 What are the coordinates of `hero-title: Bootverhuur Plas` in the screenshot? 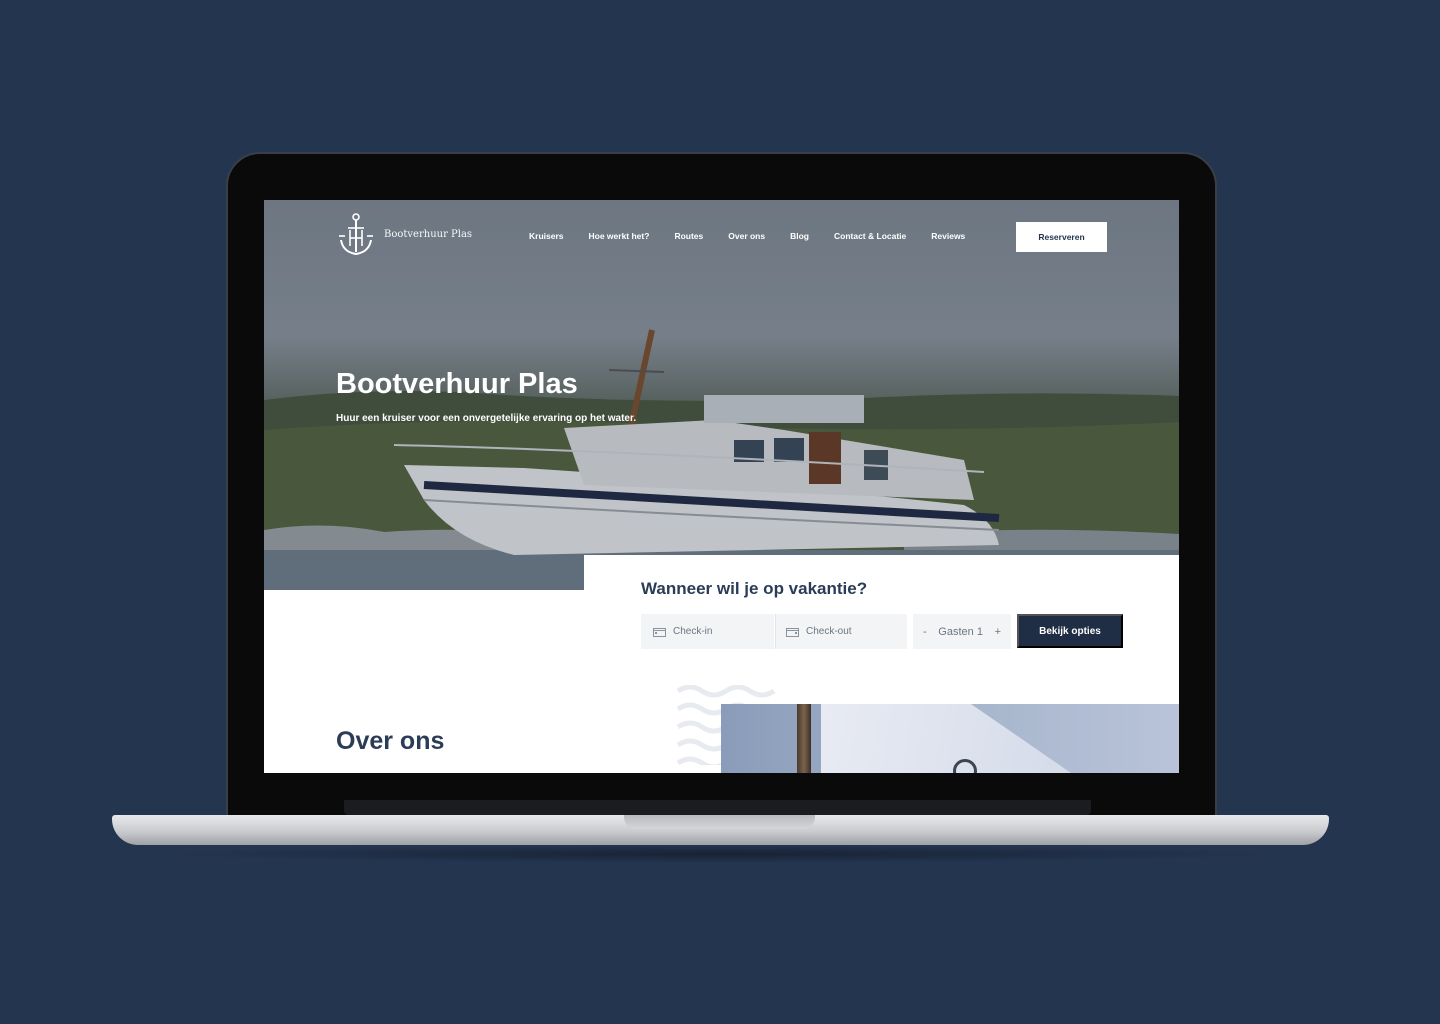 It's located at (457, 384).